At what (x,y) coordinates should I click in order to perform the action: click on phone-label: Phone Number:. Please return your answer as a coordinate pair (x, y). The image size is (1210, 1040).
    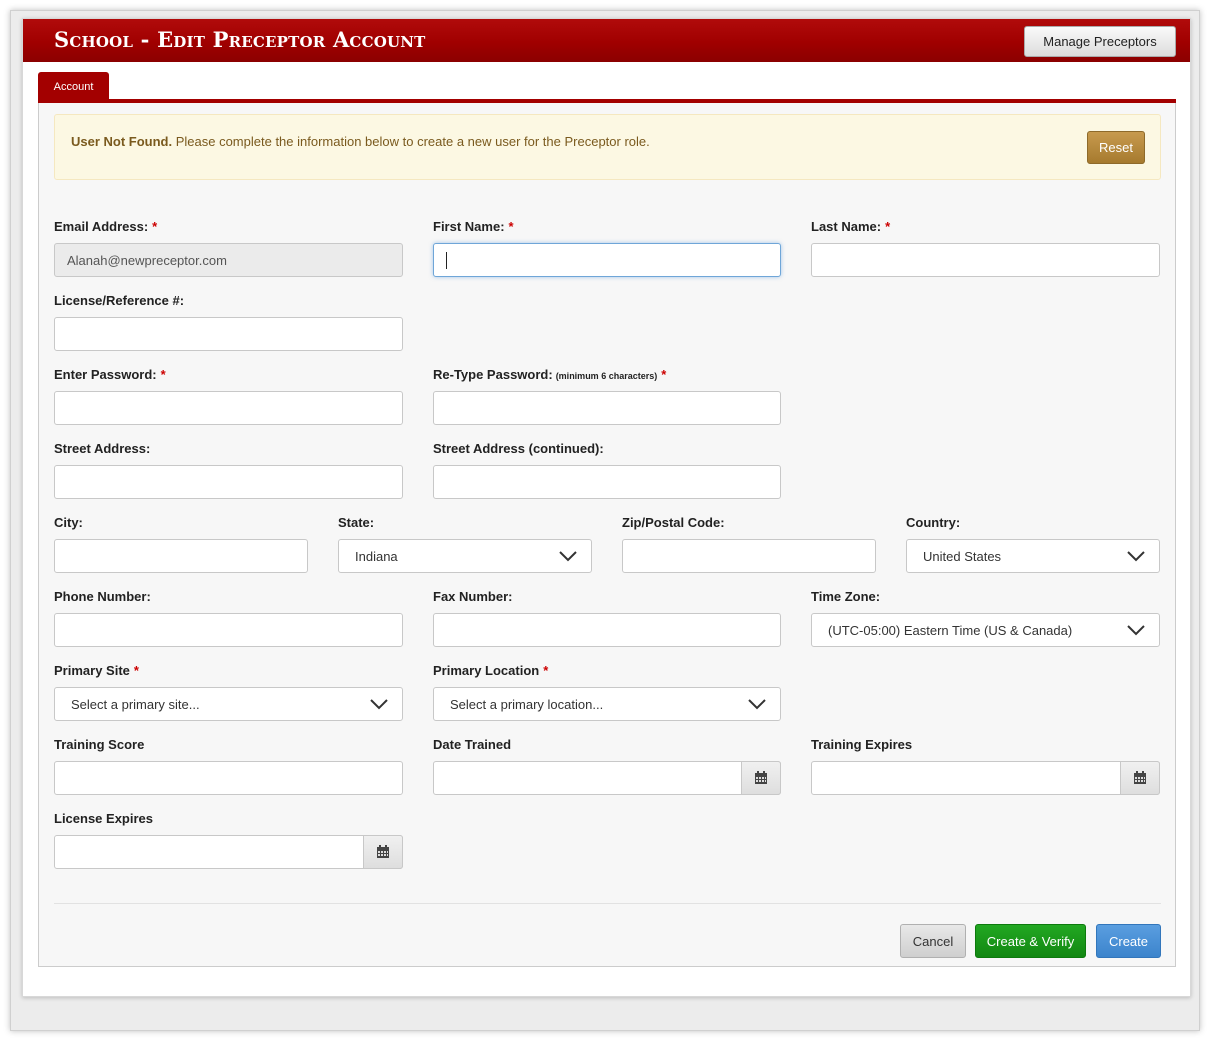
    Looking at the image, I should click on (102, 596).